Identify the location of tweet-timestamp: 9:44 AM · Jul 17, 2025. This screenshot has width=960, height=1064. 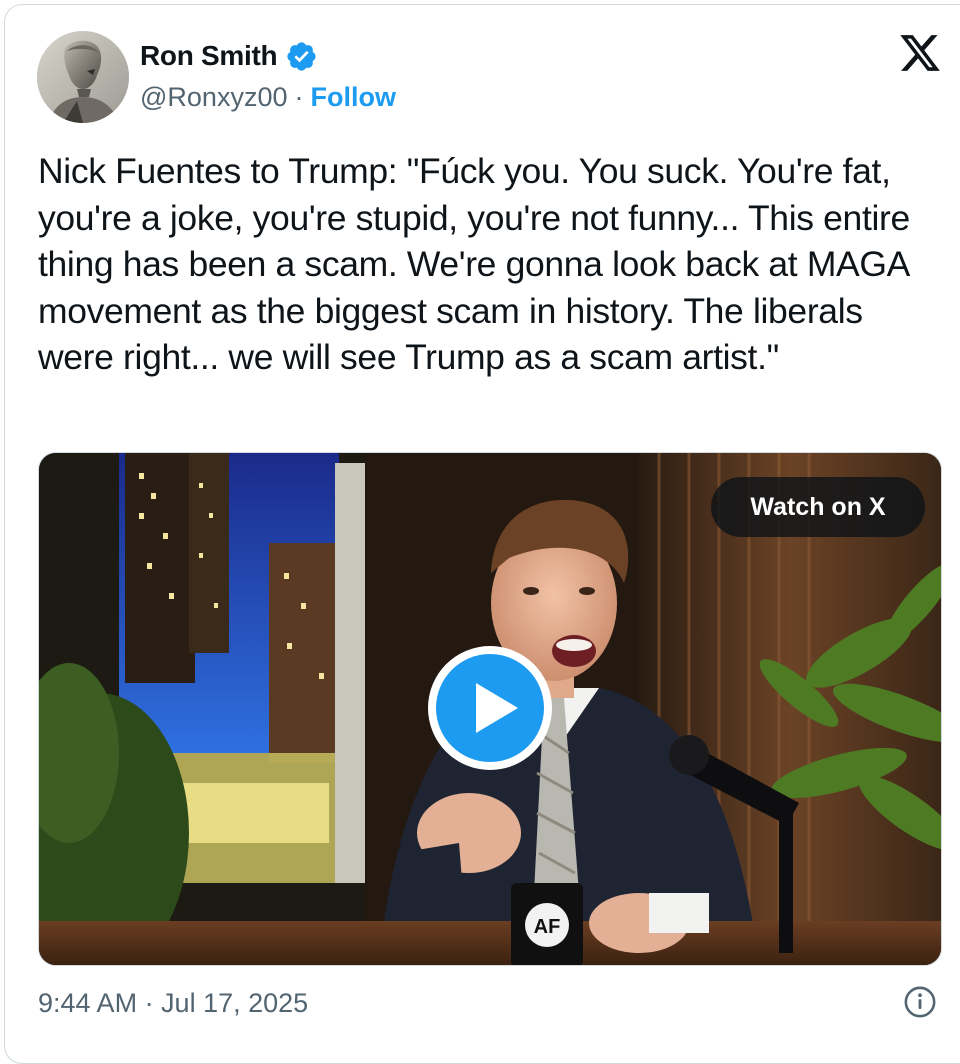
(173, 1003).